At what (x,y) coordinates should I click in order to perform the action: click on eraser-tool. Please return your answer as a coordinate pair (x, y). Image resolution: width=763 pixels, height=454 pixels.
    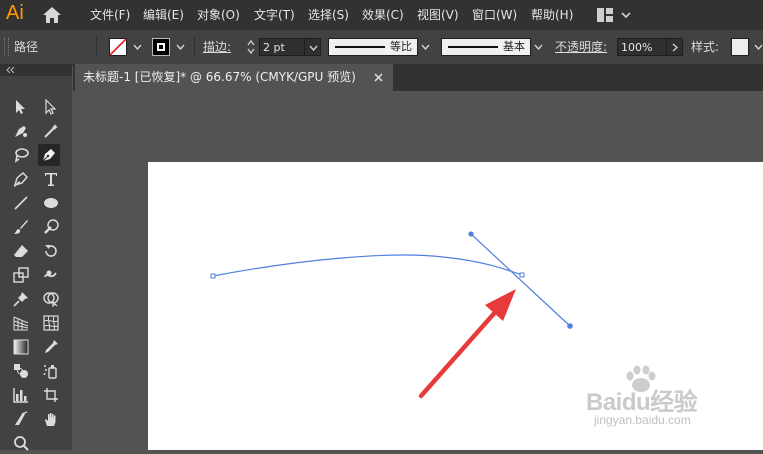
    Looking at the image, I should click on (21, 251).